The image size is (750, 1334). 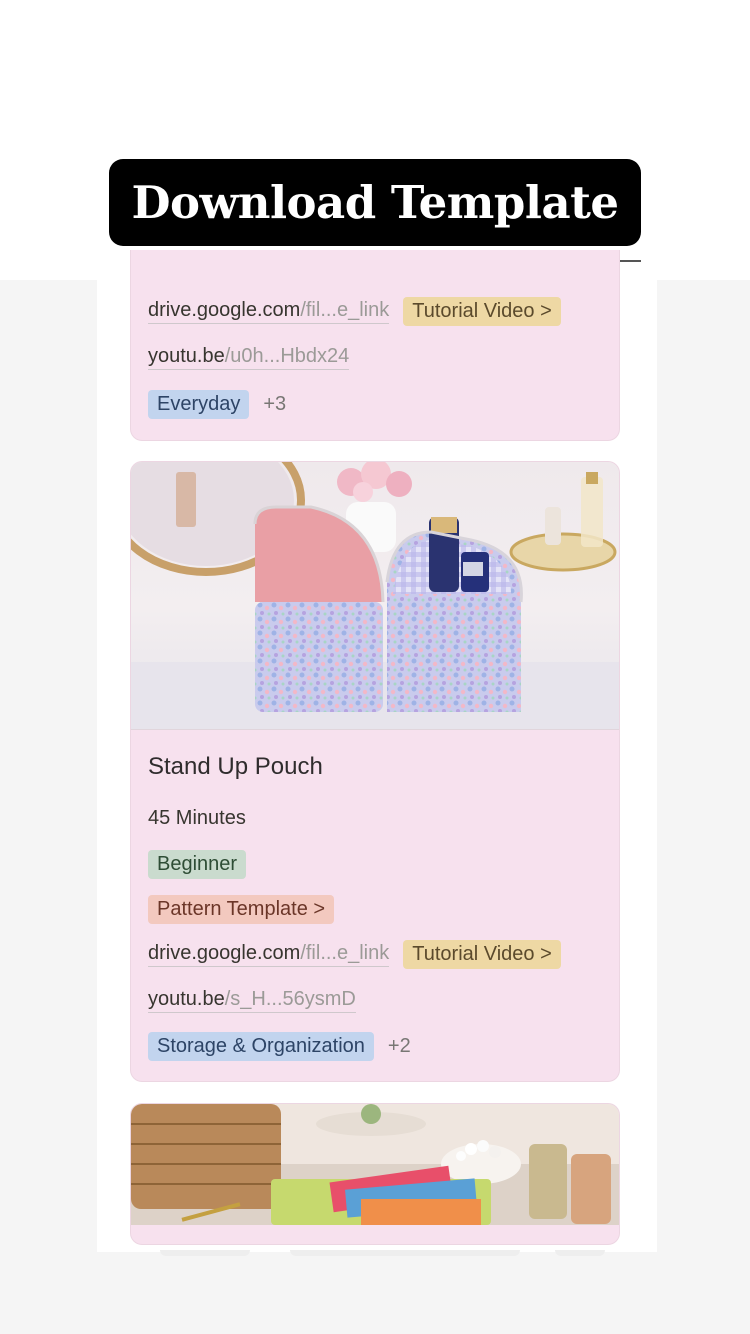 I want to click on more-tags-count: +2, so click(x=399, y=1046).